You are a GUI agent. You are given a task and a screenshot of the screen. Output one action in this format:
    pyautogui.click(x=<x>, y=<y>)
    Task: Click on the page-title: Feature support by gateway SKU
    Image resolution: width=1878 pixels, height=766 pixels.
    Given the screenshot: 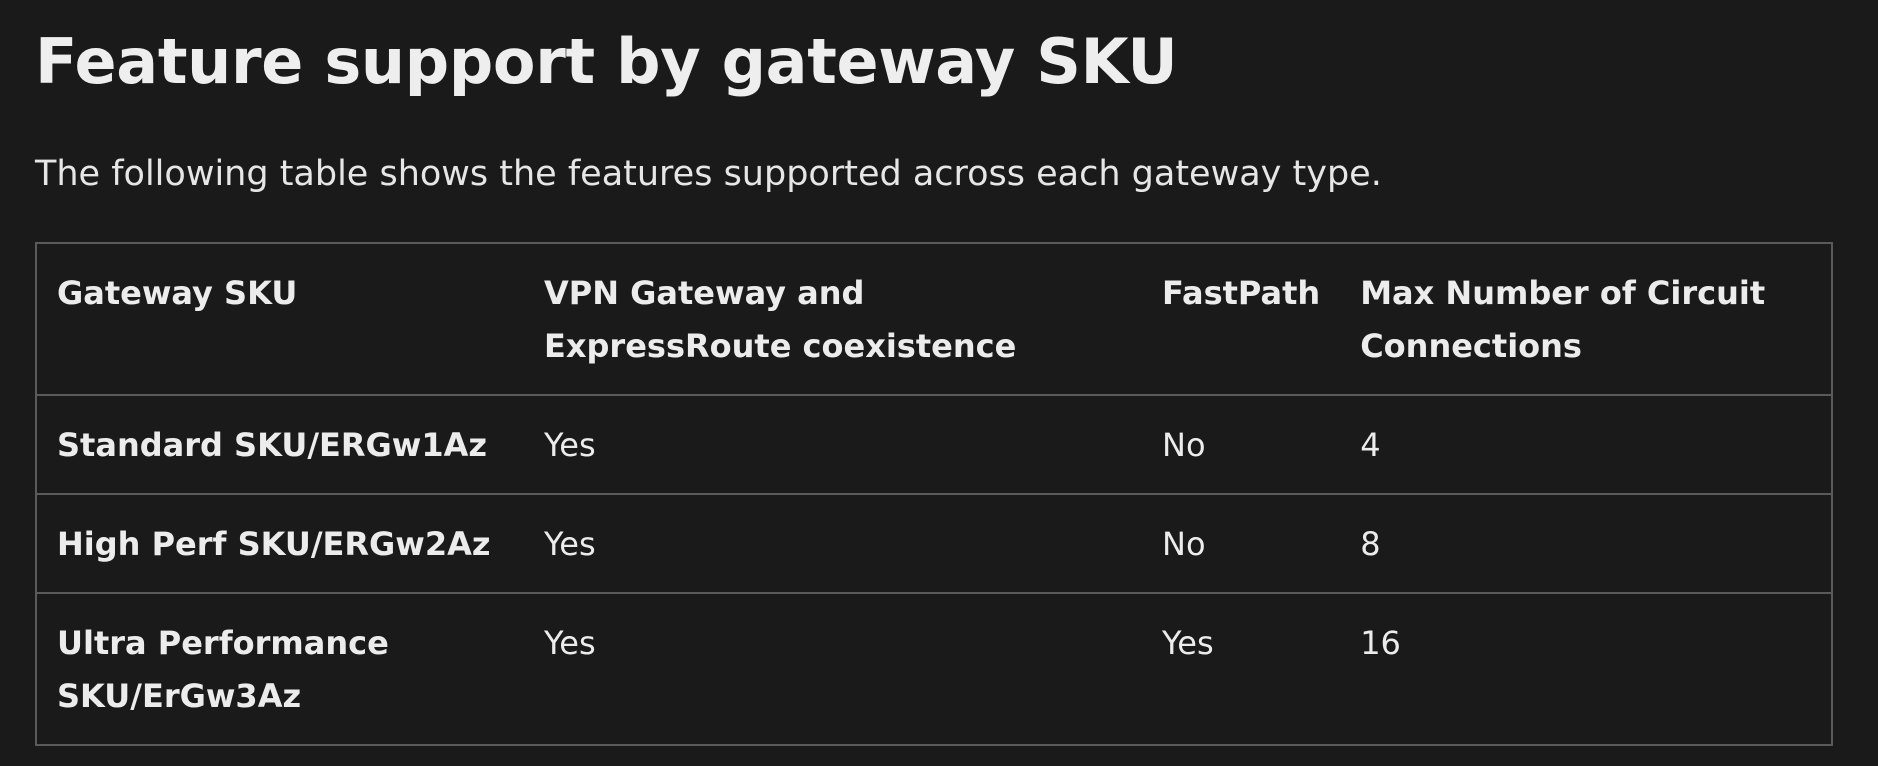 What is the action you would take?
    pyautogui.click(x=606, y=61)
    